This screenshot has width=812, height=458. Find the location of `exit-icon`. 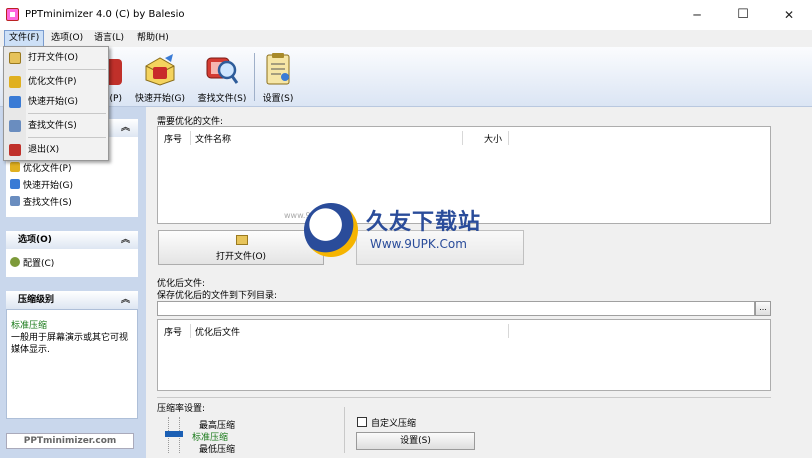

exit-icon is located at coordinates (15, 150).